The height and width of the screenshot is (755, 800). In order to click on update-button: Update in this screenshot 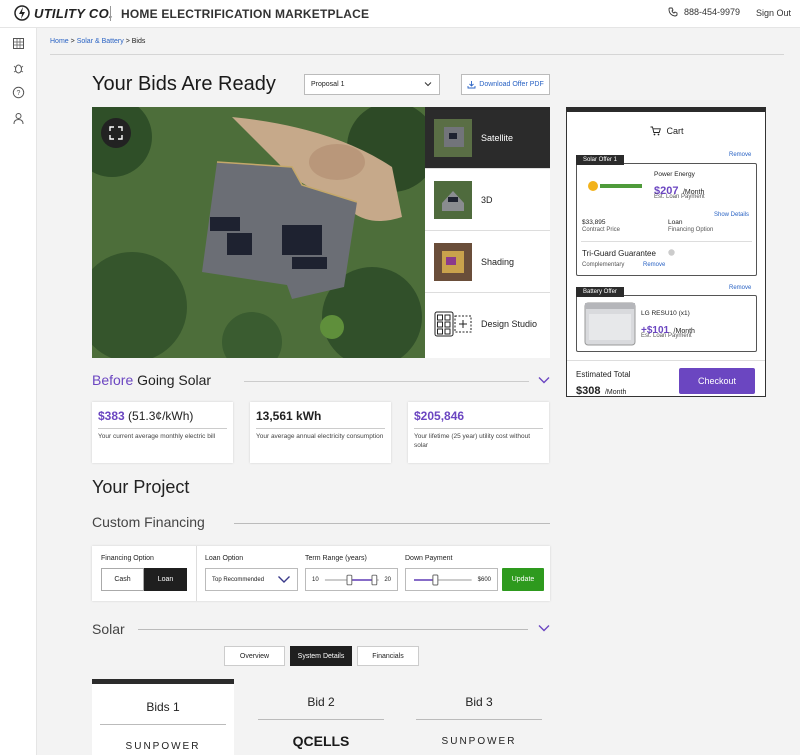, I will do `click(523, 579)`.